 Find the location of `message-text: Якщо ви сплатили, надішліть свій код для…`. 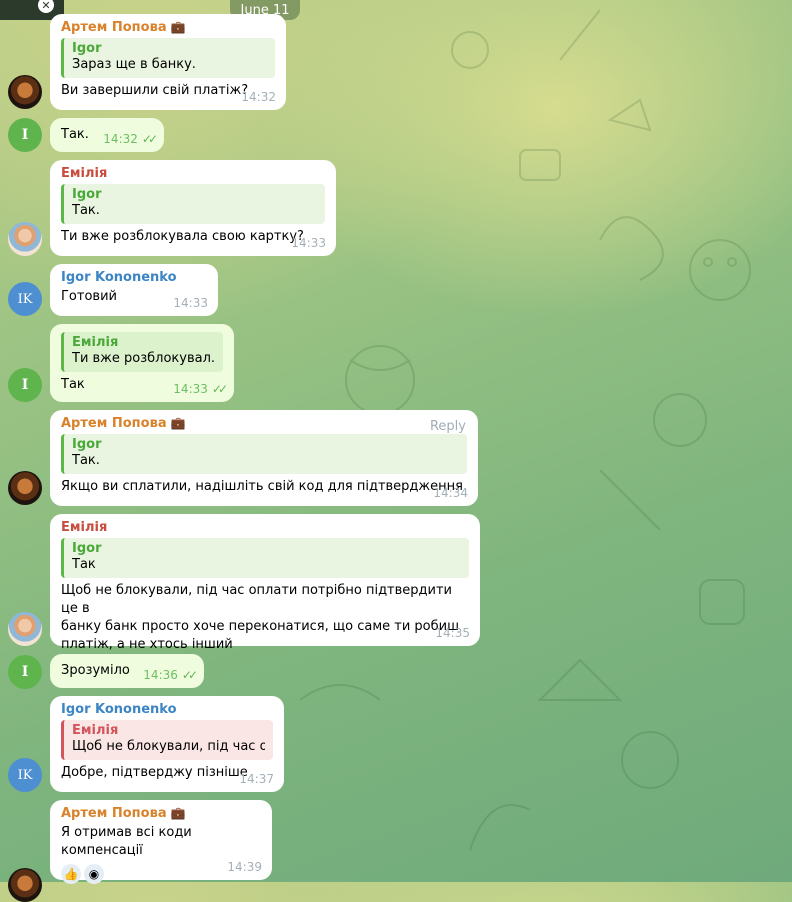

message-text: Якщо ви сплатили, надішліть свій код для… is located at coordinates (262, 486).